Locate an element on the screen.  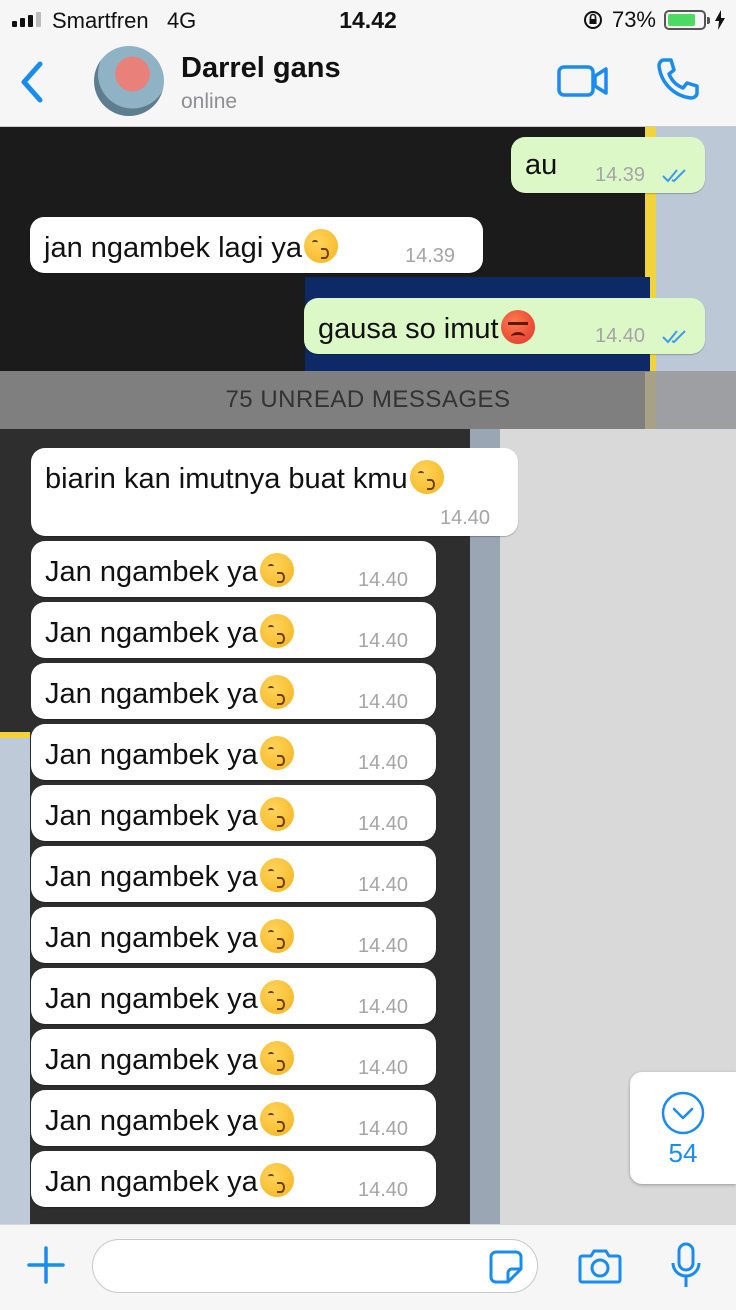
contact-status: online is located at coordinates (209, 101).